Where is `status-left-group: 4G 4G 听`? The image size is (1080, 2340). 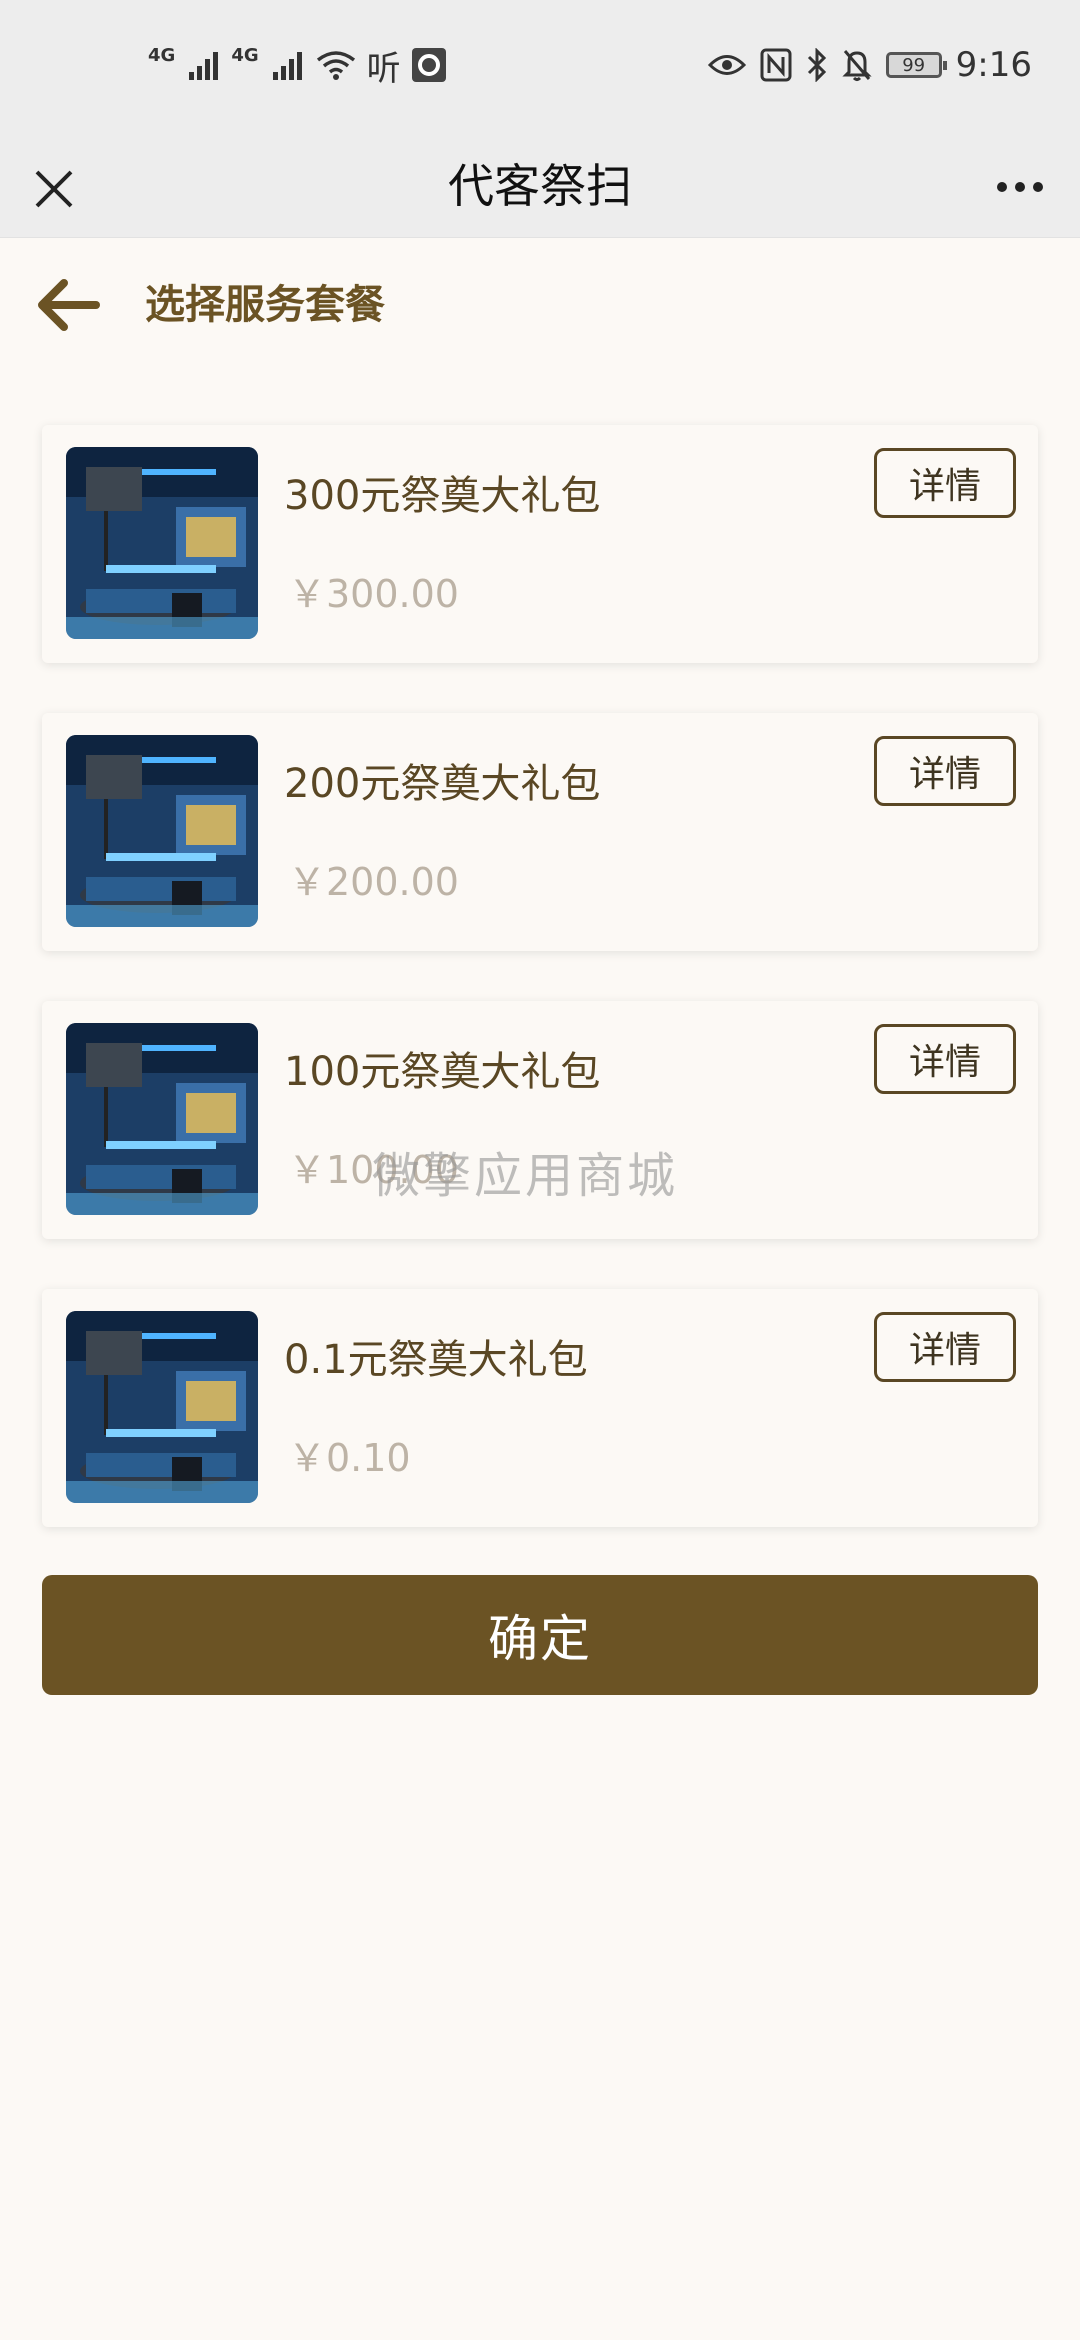 status-left-group: 4G 4G 听 is located at coordinates (297, 65).